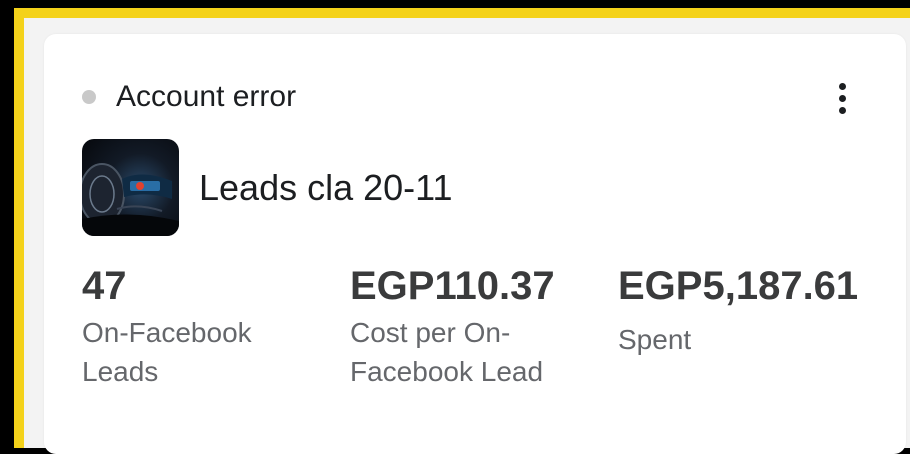 The image size is (910, 454). I want to click on metric-leads: 47 On-Facebook Leads, so click(192, 327).